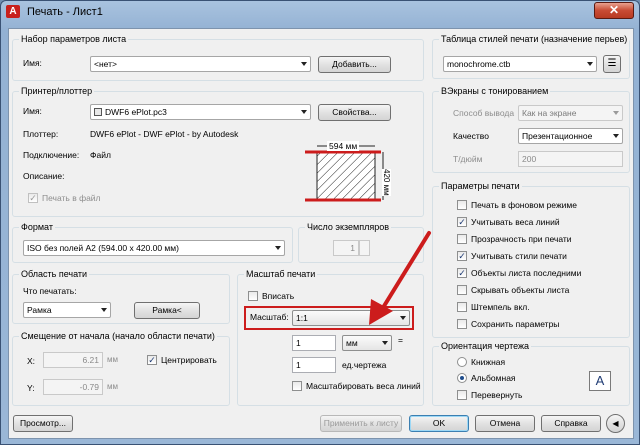  What do you see at coordinates (253, 296) in the screenshot?
I see `fit-to-paper-checkbox` at bounding box center [253, 296].